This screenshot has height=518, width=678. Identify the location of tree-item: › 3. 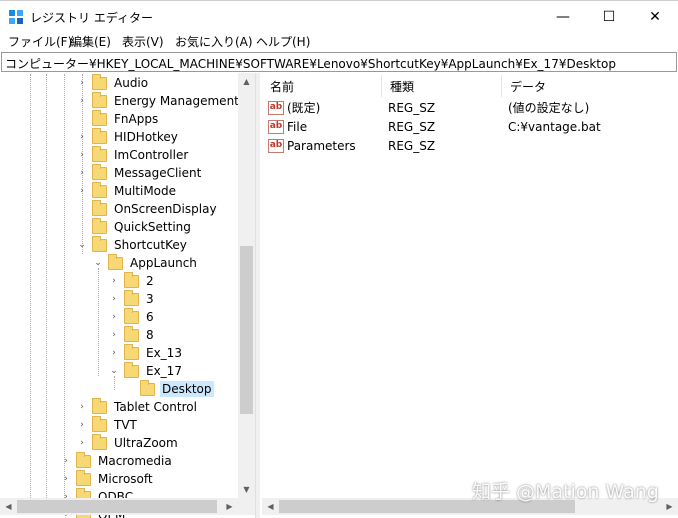
(132, 298).